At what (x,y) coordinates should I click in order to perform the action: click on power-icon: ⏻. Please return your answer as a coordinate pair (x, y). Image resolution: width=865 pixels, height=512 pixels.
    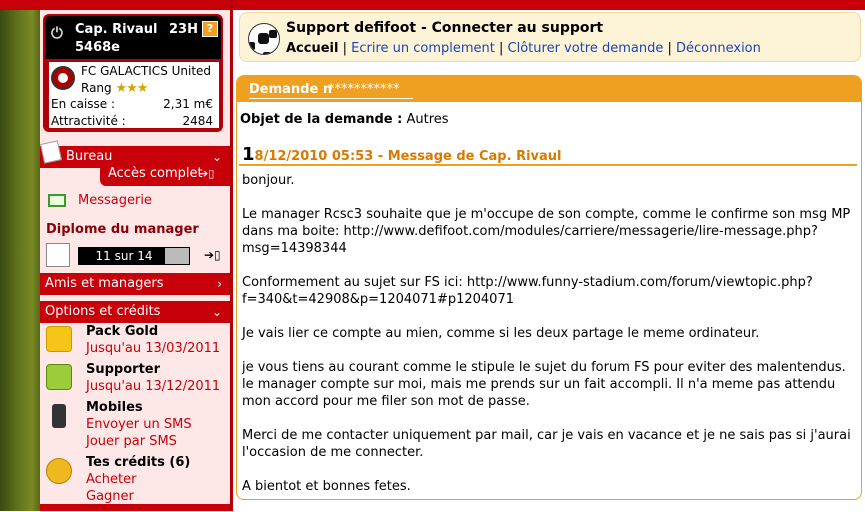
    Looking at the image, I should click on (59, 33).